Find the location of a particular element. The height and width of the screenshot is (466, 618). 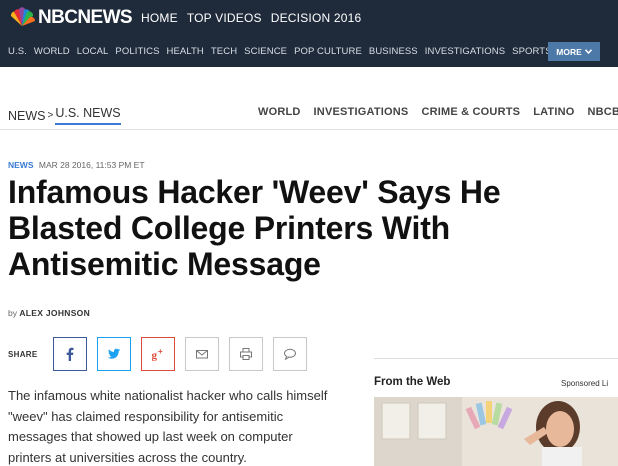

tab-investigations: INVESTIGATIONS is located at coordinates (361, 112).